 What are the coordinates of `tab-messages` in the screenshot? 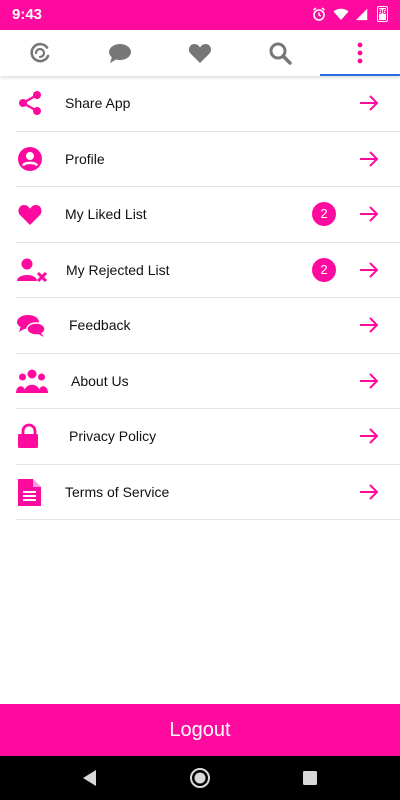 It's located at (120, 53).